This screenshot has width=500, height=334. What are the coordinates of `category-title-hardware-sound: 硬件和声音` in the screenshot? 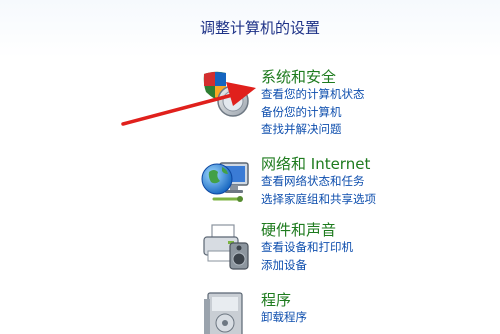 It's located at (376, 230).